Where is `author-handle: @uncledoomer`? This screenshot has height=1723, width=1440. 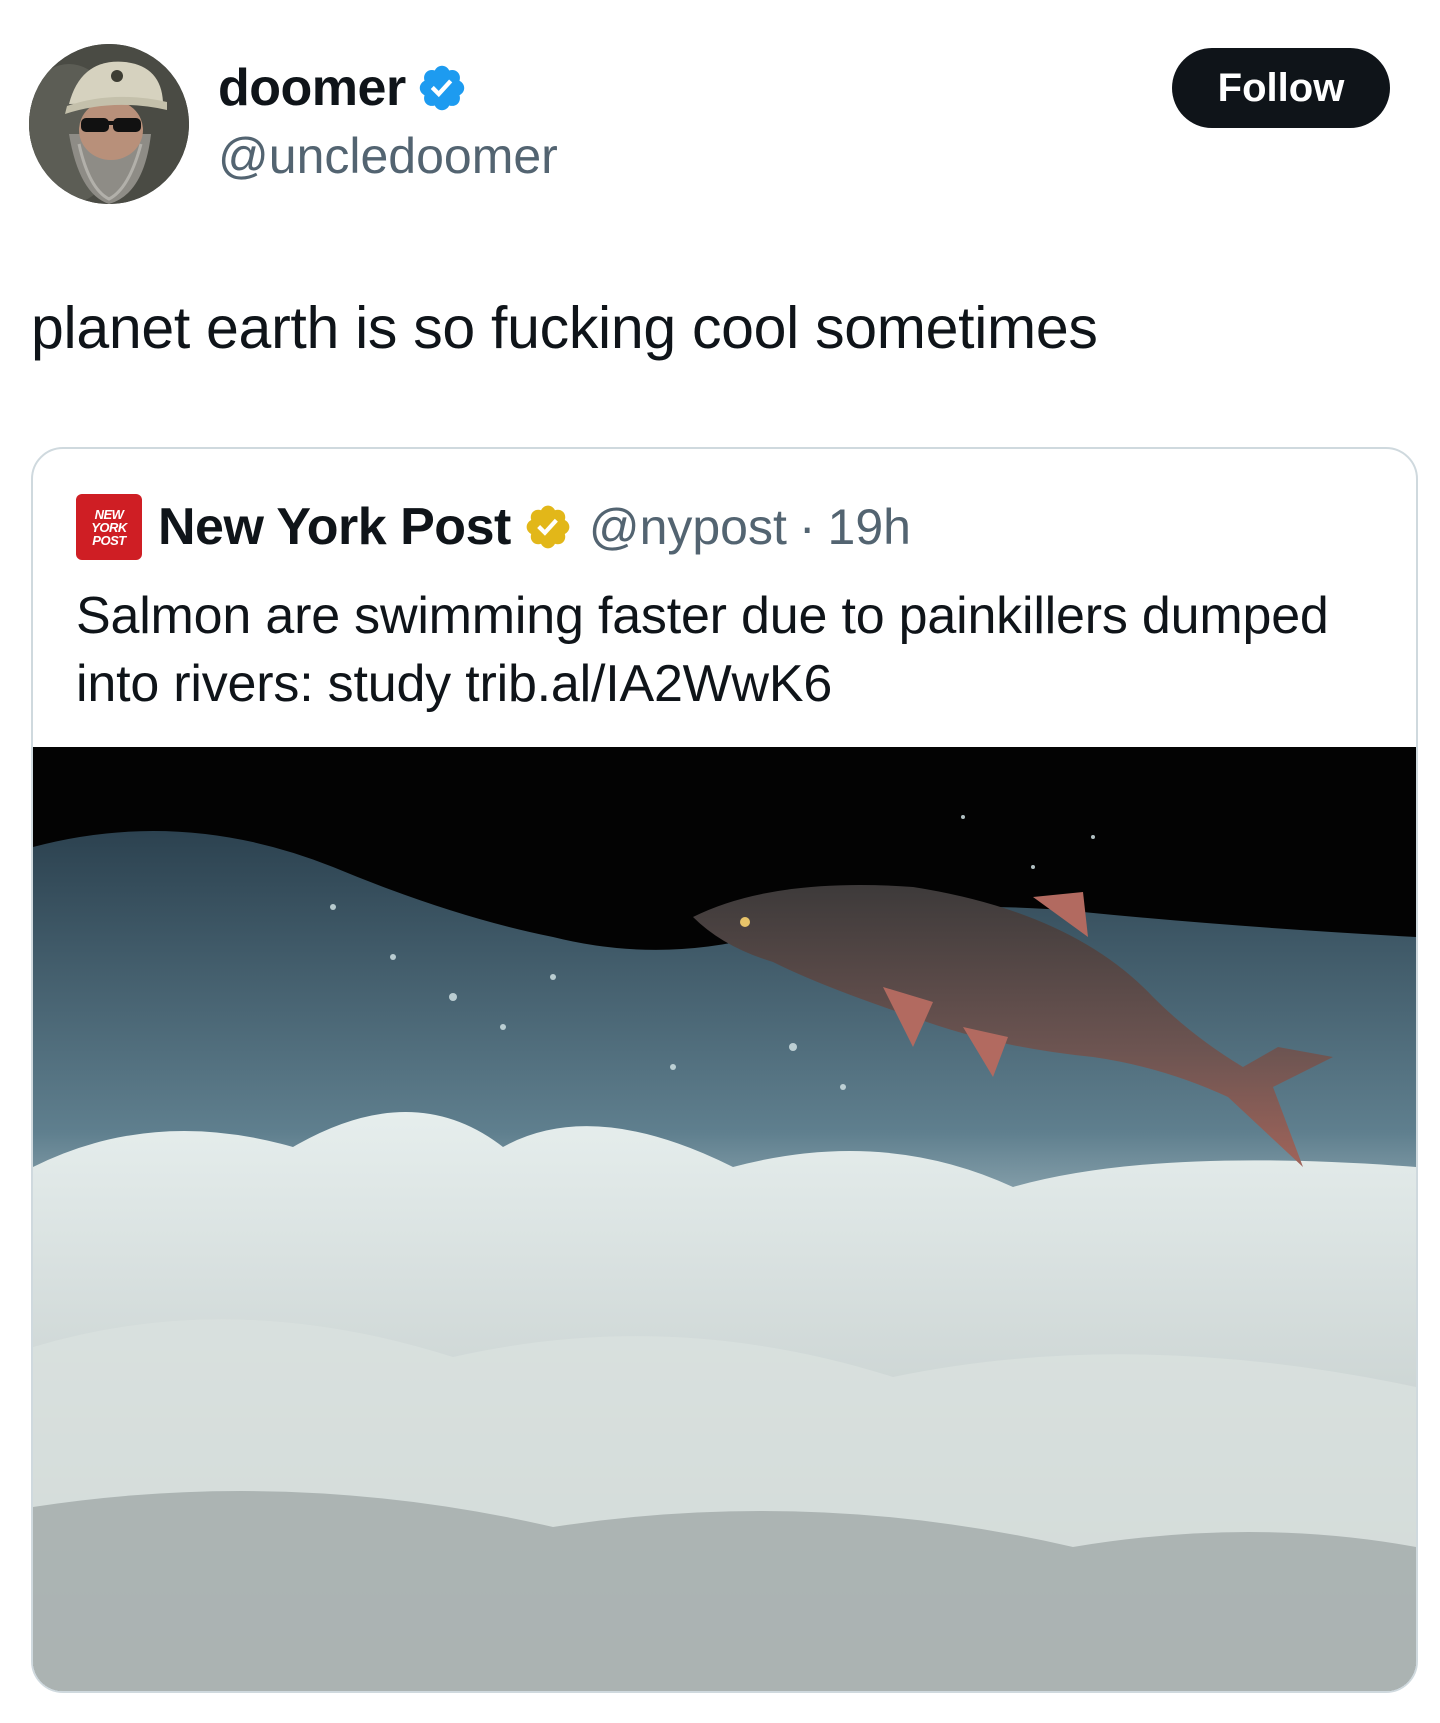
author-handle: @uncledoomer is located at coordinates (388, 156).